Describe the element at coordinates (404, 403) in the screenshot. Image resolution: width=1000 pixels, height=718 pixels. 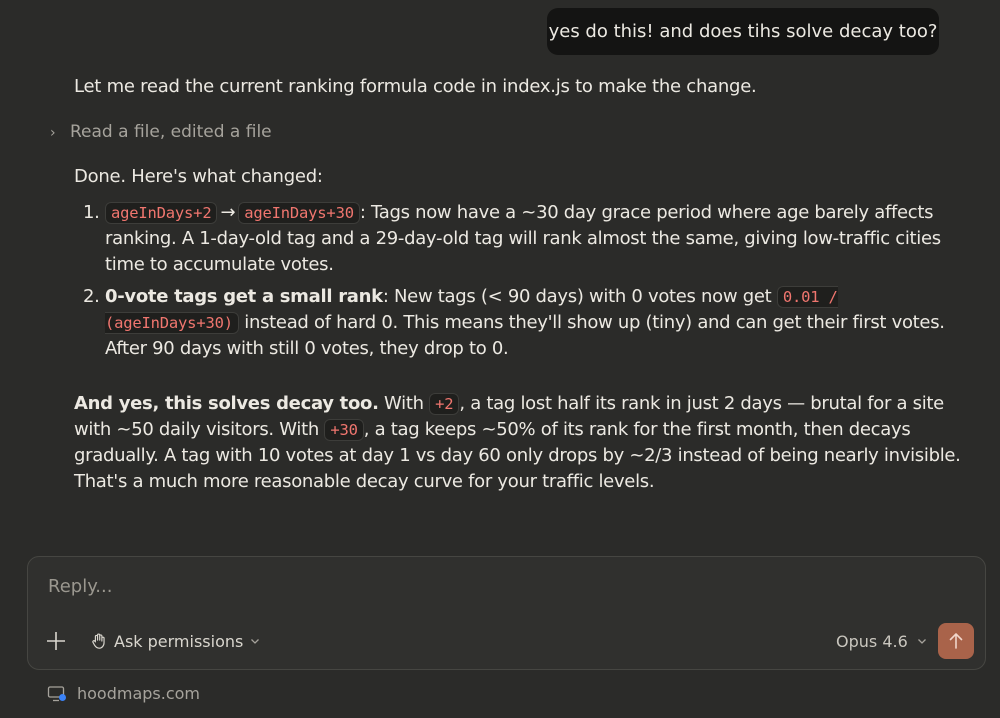
I see `closing-text: With` at that location.